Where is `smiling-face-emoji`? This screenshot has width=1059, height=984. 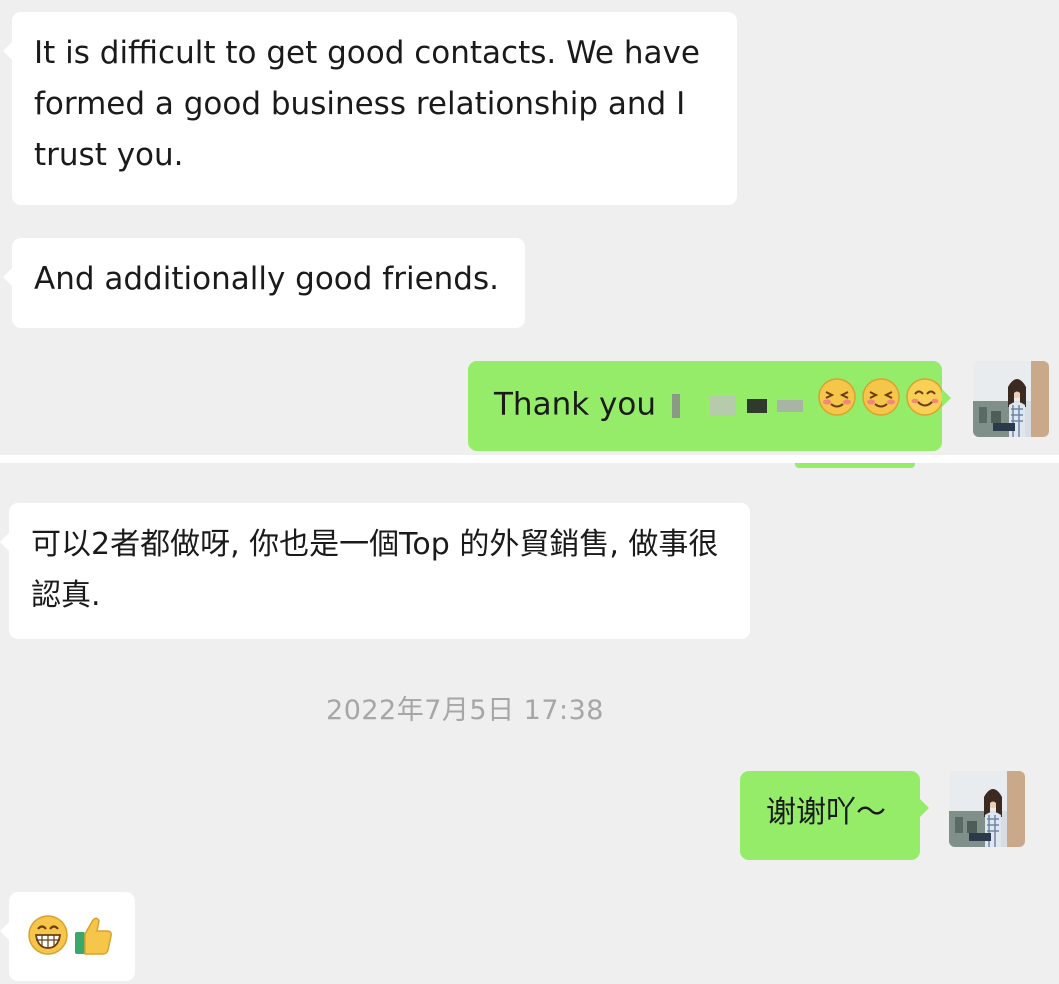 smiling-face-emoji is located at coordinates (925, 405).